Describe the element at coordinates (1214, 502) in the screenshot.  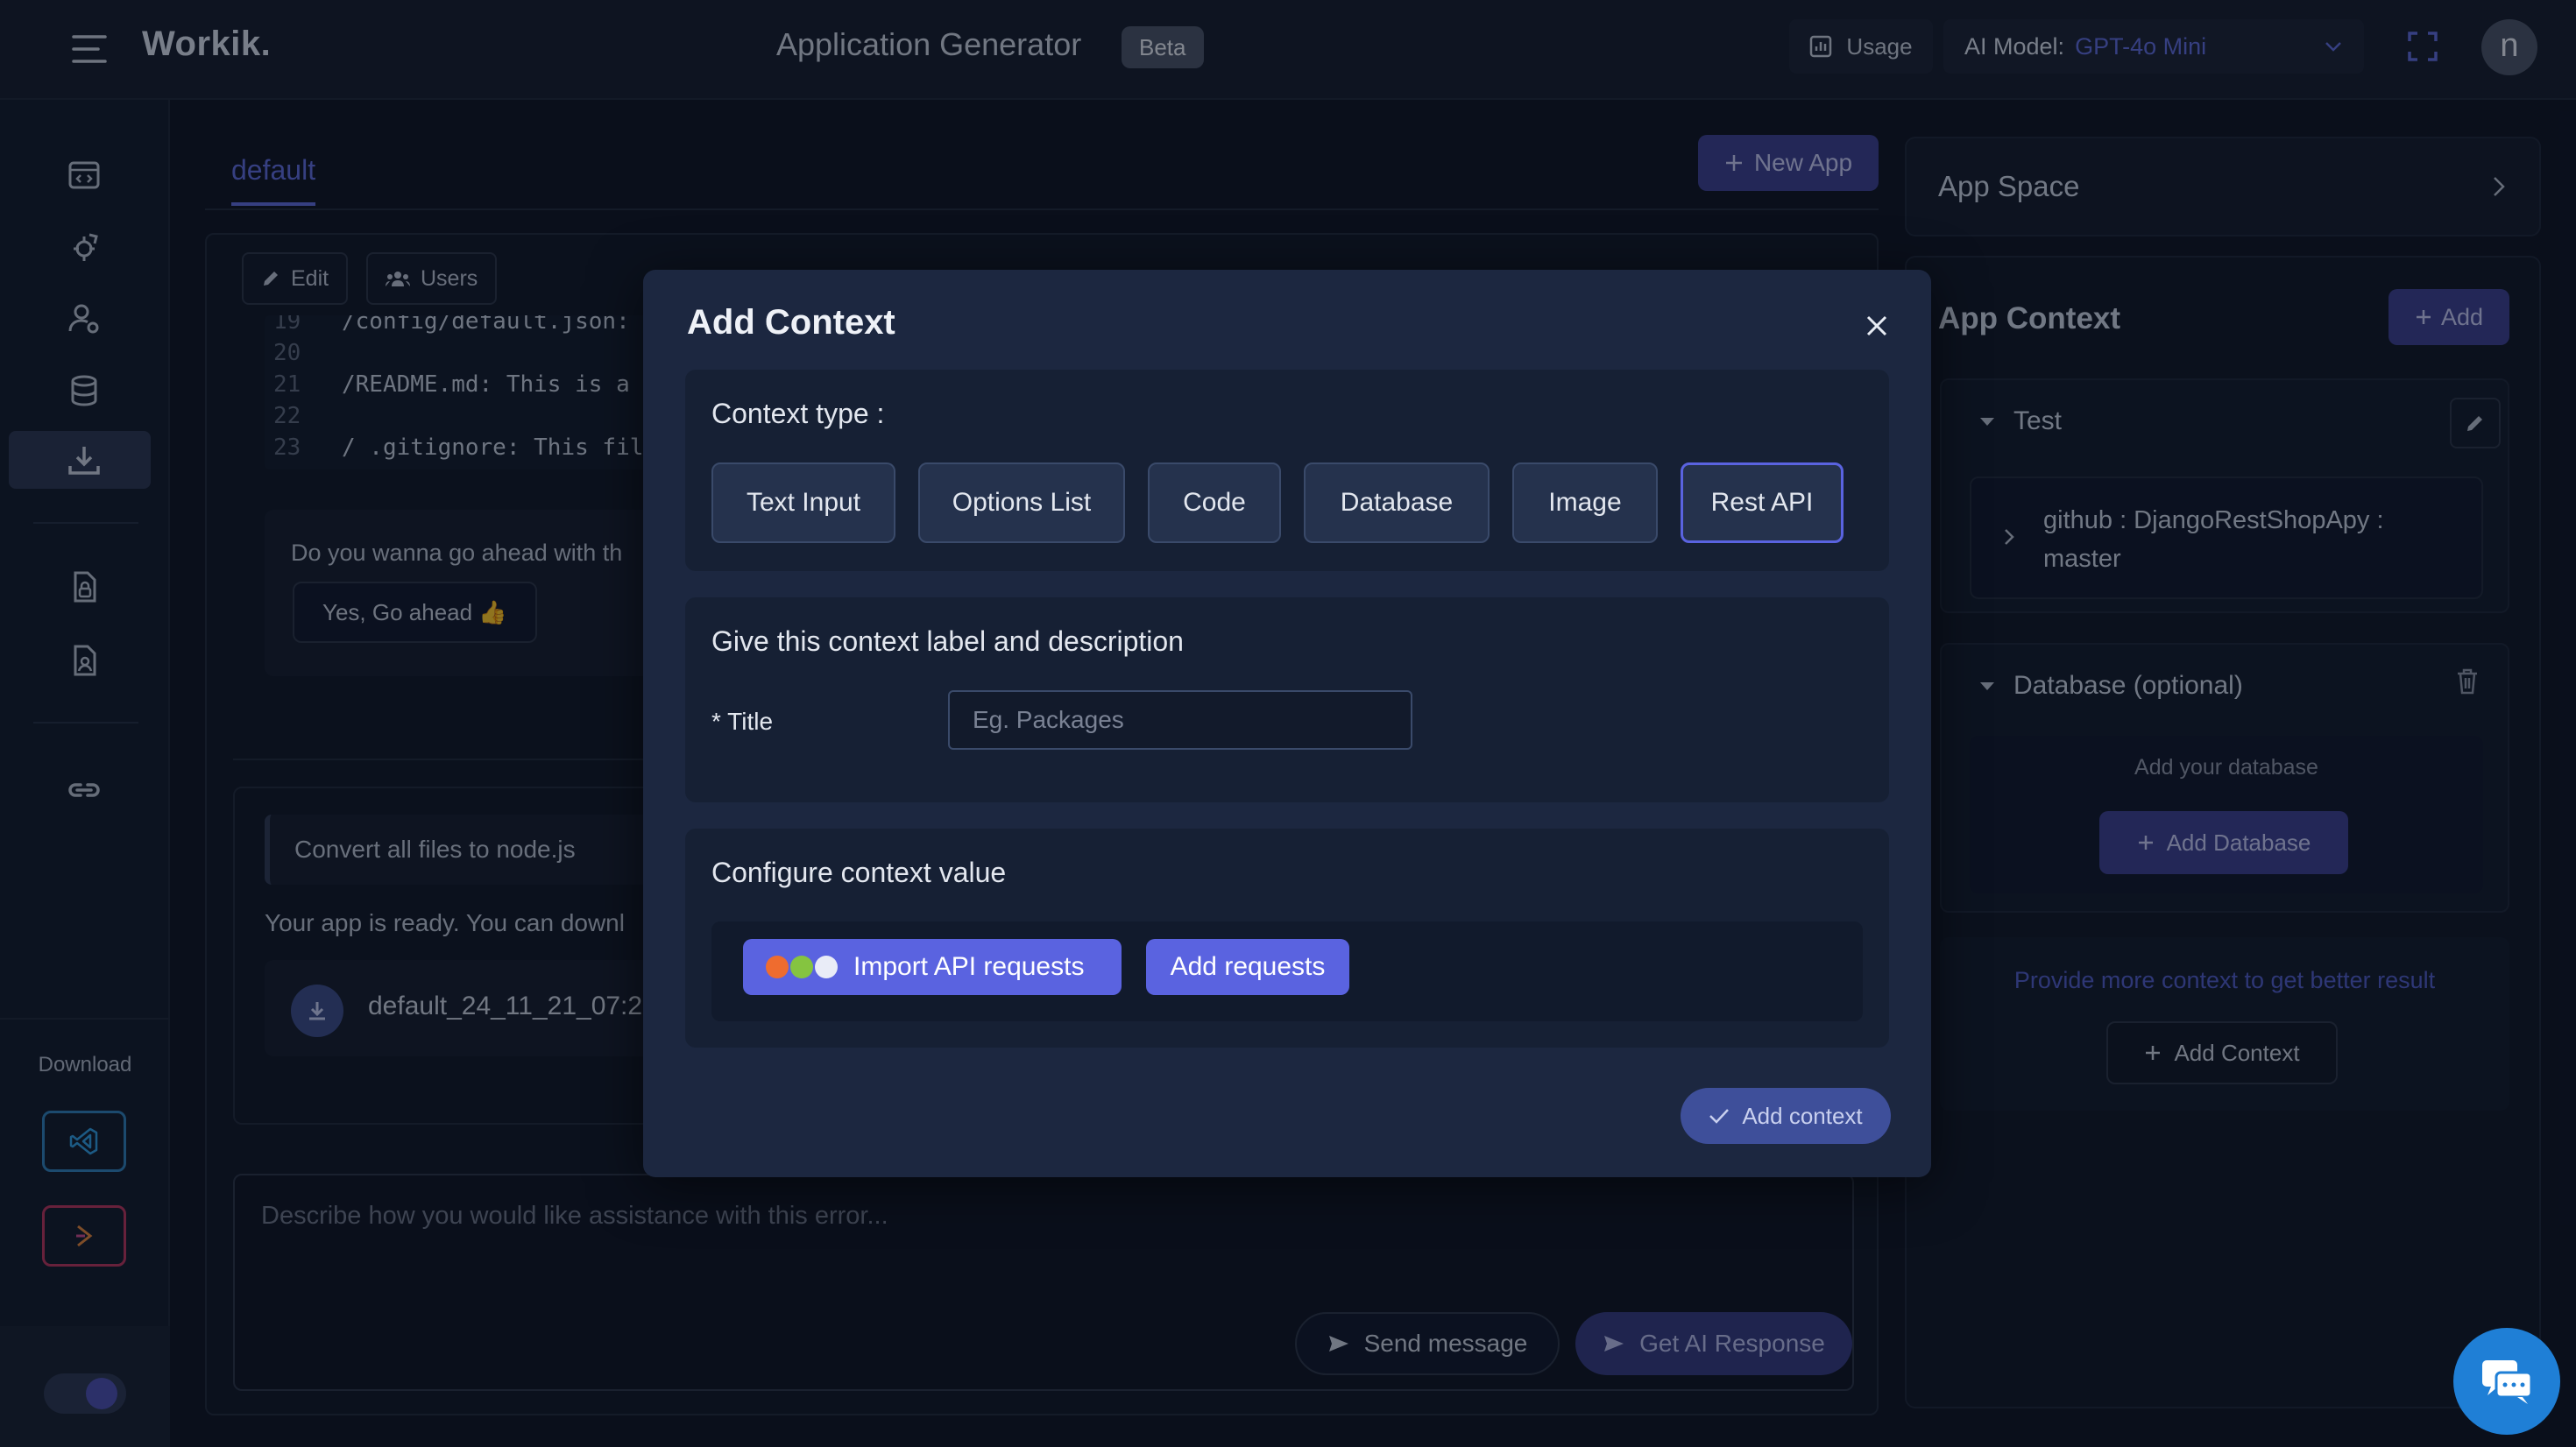
I see `type-code-button: Code` at that location.